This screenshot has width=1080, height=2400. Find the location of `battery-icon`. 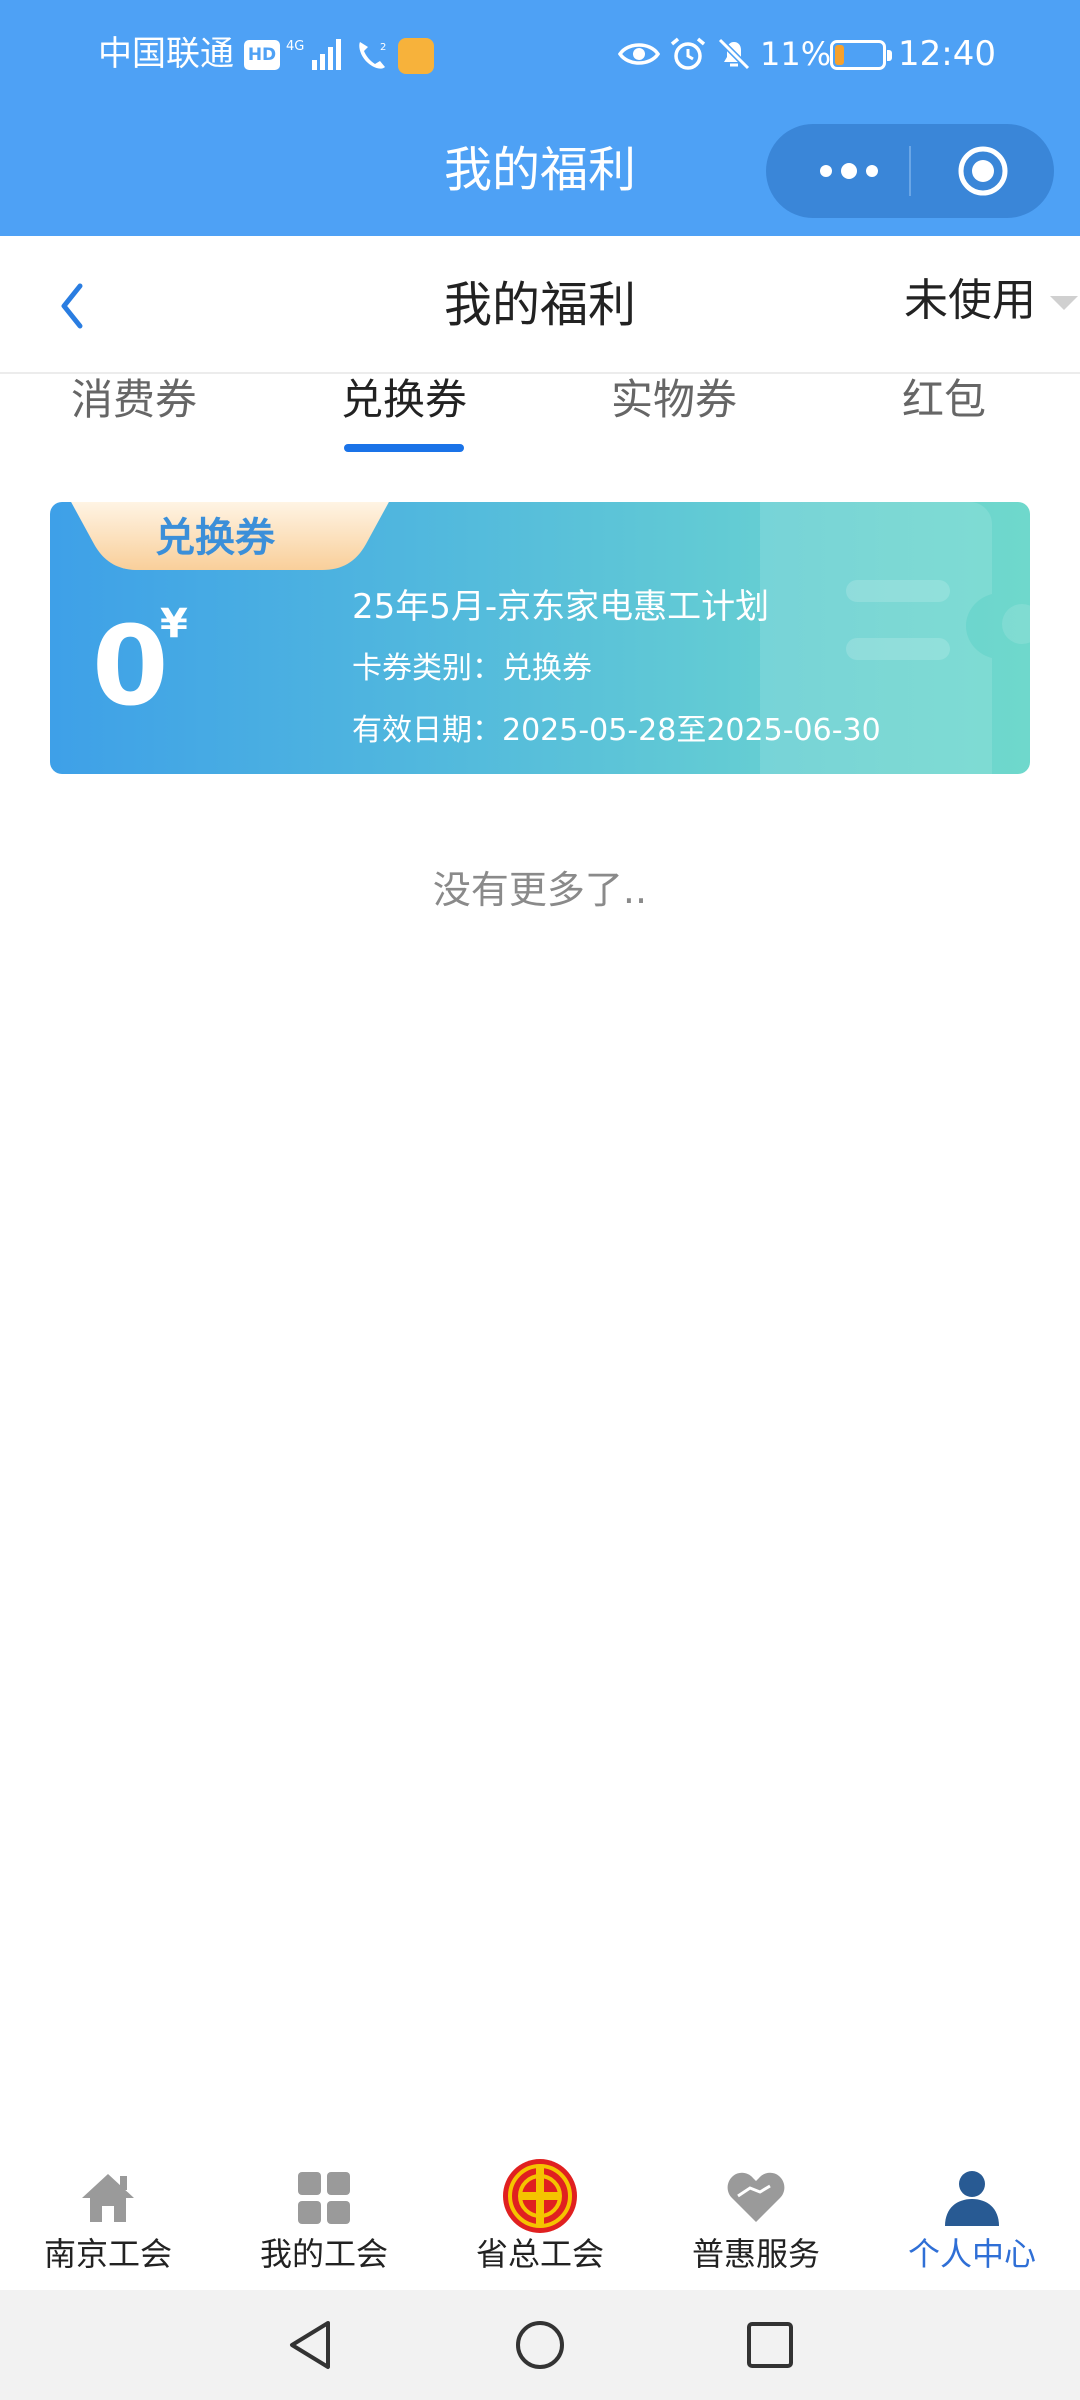

battery-icon is located at coordinates (861, 55).